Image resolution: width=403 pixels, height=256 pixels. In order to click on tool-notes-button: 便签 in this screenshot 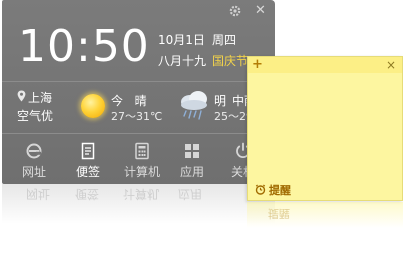, I will do `click(88, 160)`.